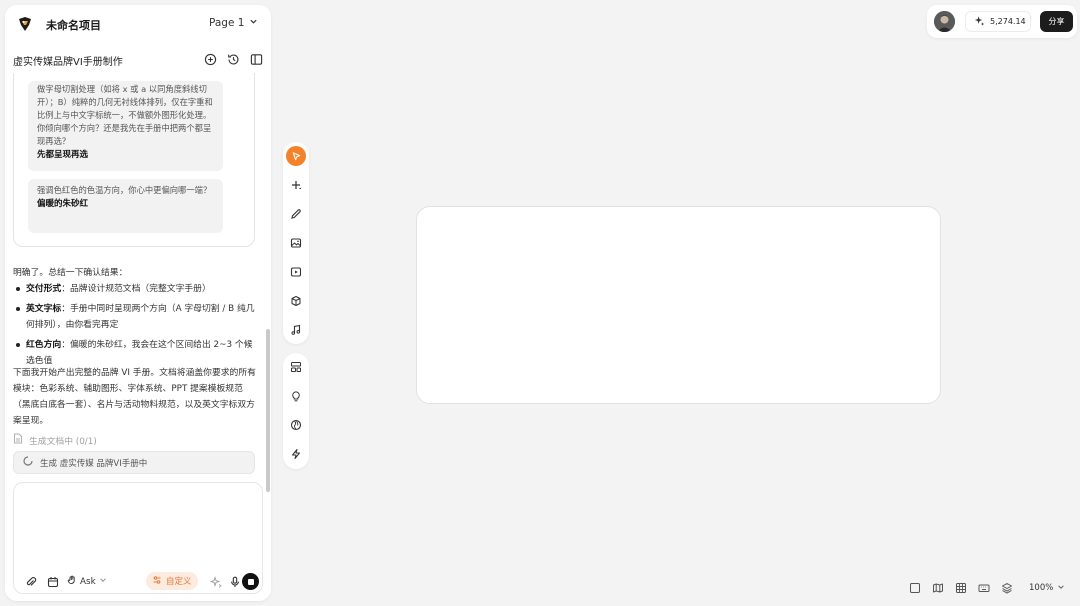 The height and width of the screenshot is (606, 1080). What do you see at coordinates (138, 24) in the screenshot?
I see `project-header: 未命名项目 Page 1` at bounding box center [138, 24].